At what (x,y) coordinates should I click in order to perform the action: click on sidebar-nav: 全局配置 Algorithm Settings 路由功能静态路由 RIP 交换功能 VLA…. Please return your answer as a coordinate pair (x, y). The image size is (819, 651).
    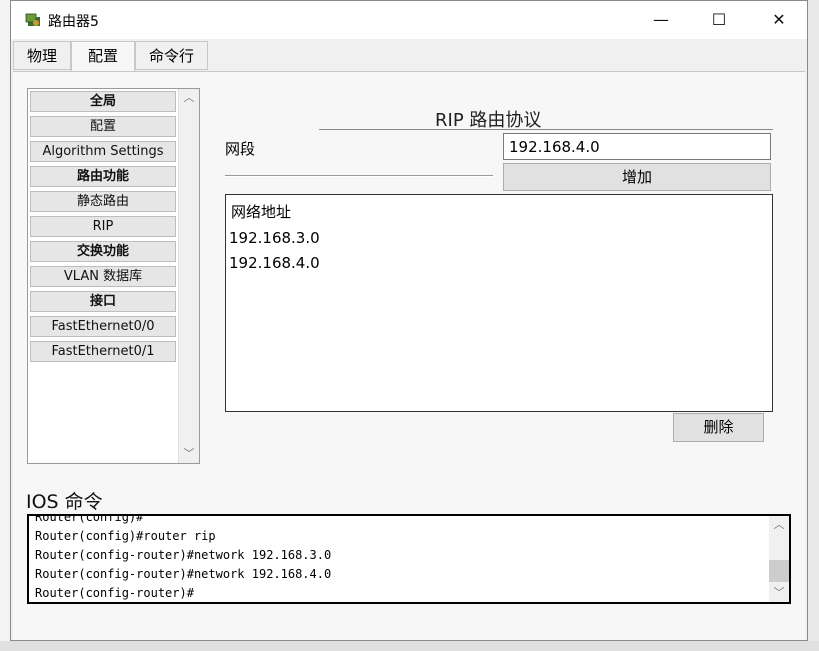
    Looking at the image, I should click on (113, 276).